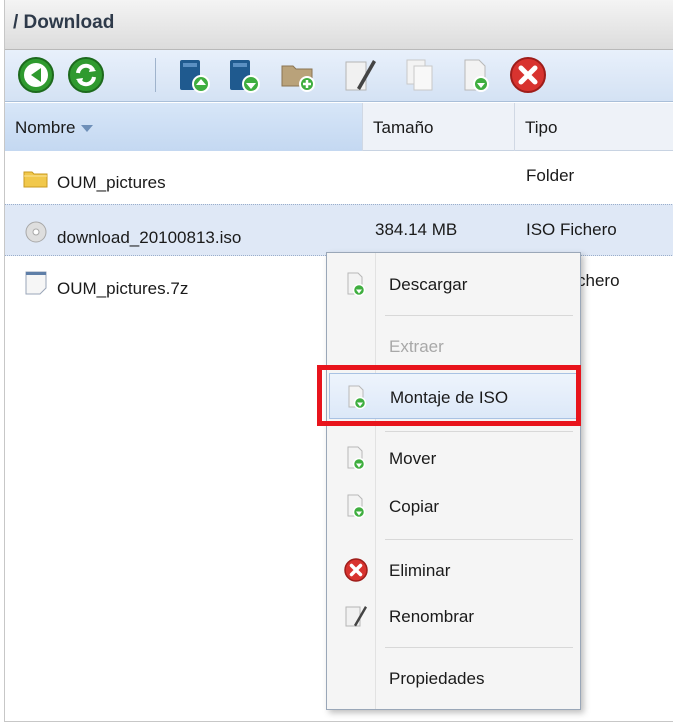 The image size is (673, 724). What do you see at coordinates (428, 284) in the screenshot?
I see `menu-item-label: Descargar` at bounding box center [428, 284].